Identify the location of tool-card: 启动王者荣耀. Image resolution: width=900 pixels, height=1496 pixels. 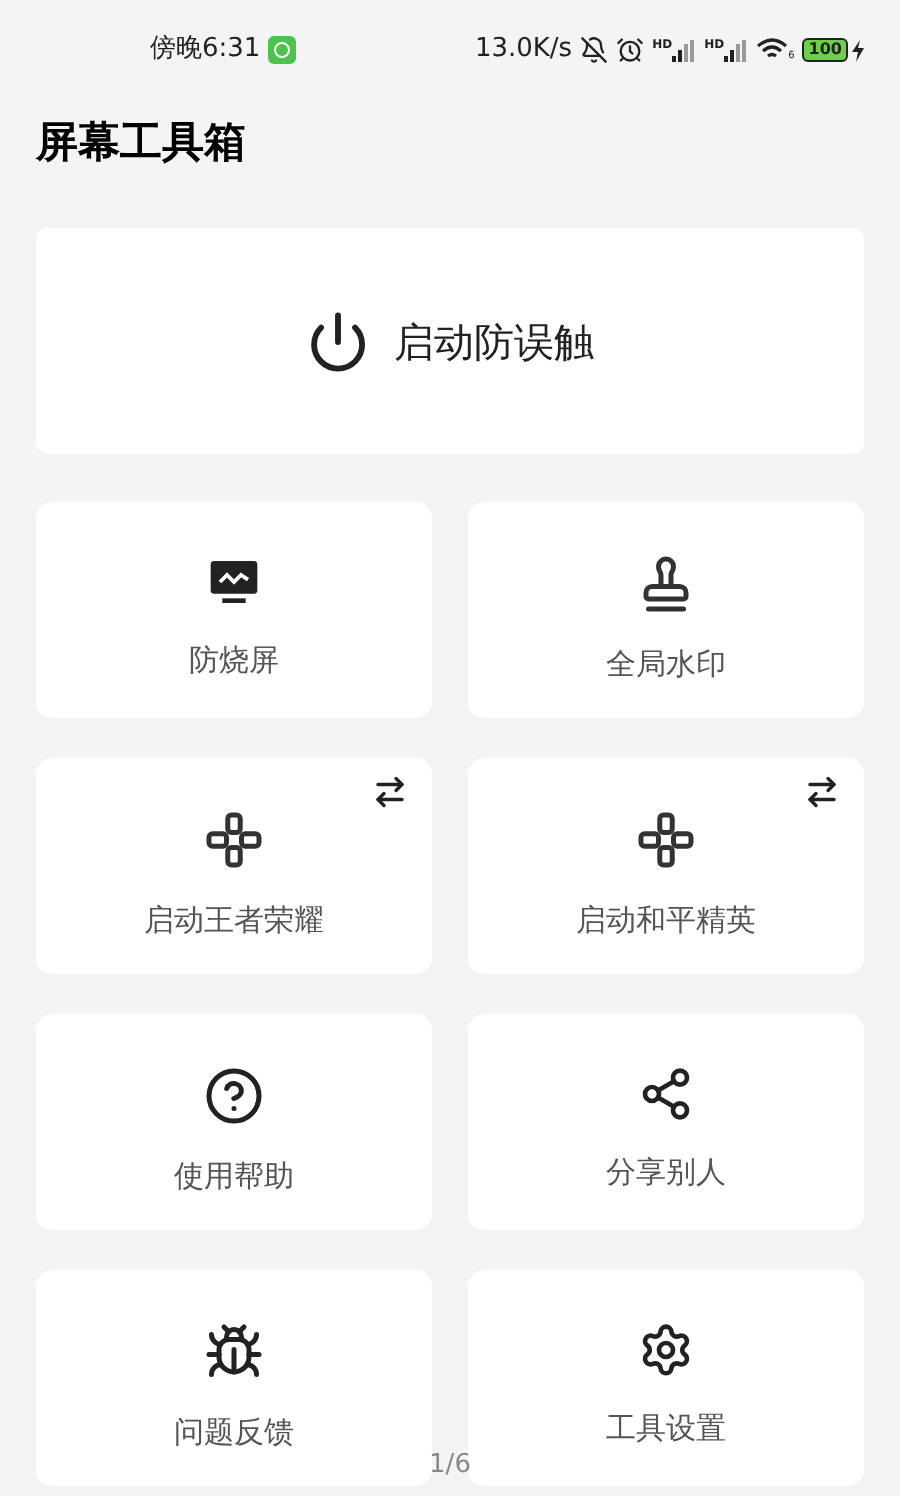
(234, 866).